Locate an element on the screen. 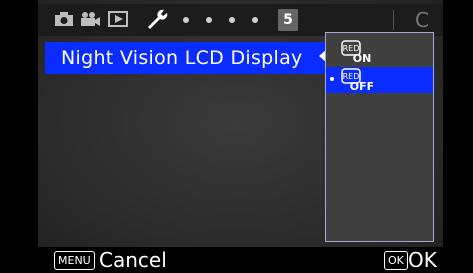  right-border is located at coordinates (458, 136).